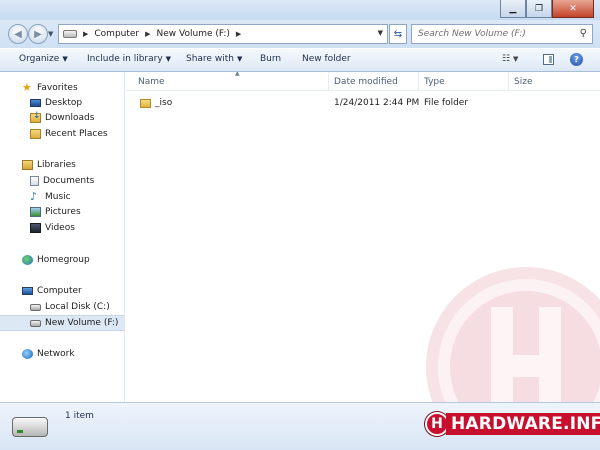  I want to click on network-icon, so click(27, 354).